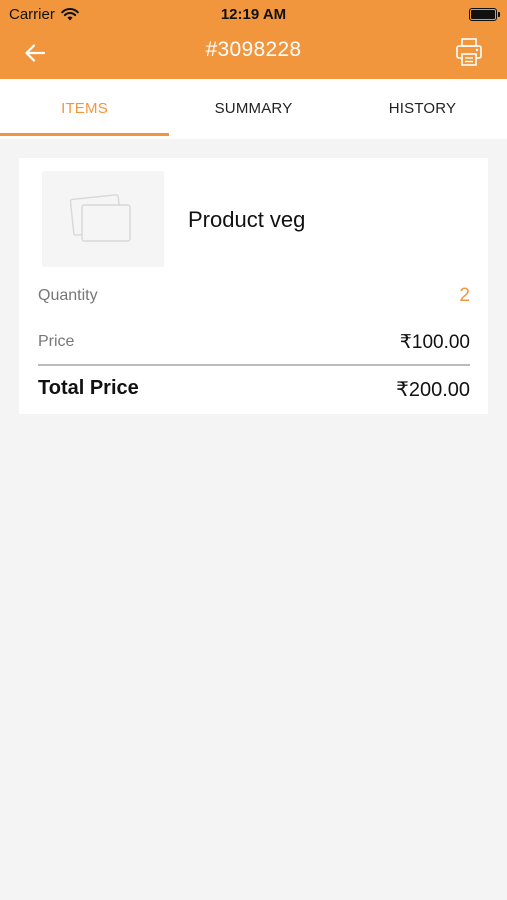 The height and width of the screenshot is (900, 507). I want to click on product-name: Product veg, so click(247, 219).